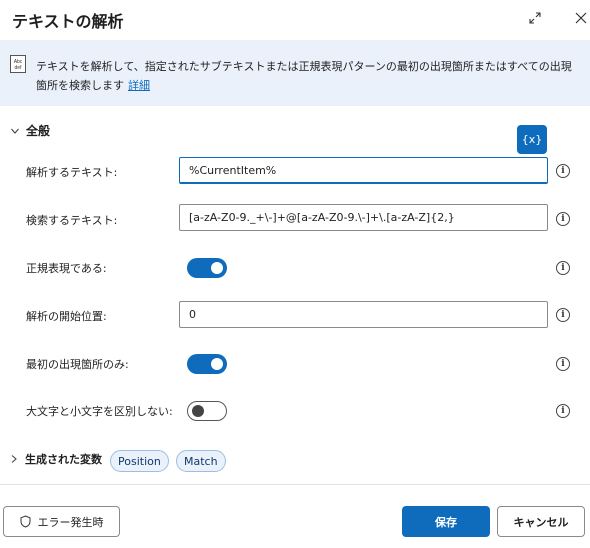 This screenshot has width=590, height=548. I want to click on text-parse-icon: Abc def, so click(18, 64).